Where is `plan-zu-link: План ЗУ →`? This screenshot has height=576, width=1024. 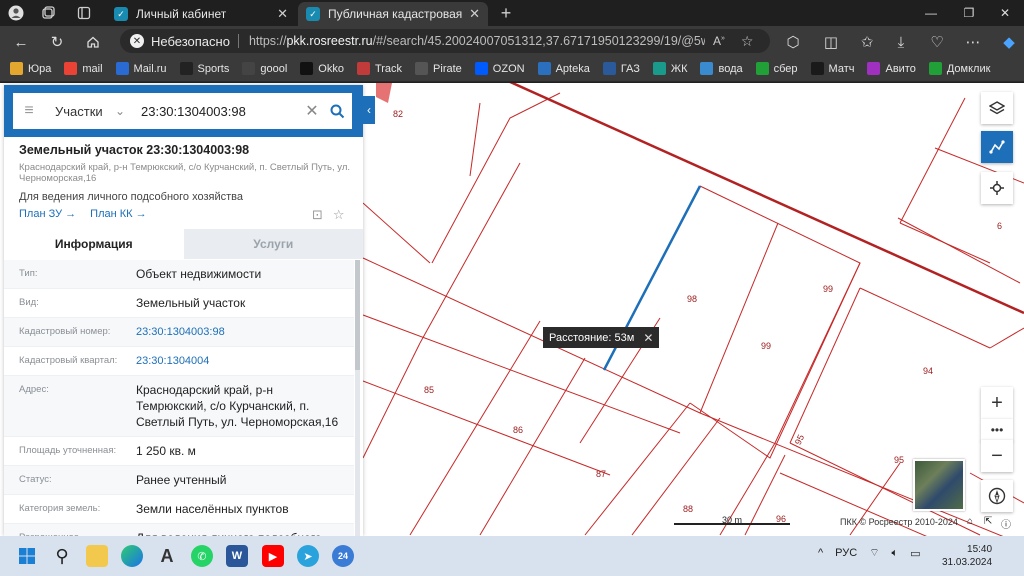 plan-zu-link: План ЗУ → is located at coordinates (47, 214).